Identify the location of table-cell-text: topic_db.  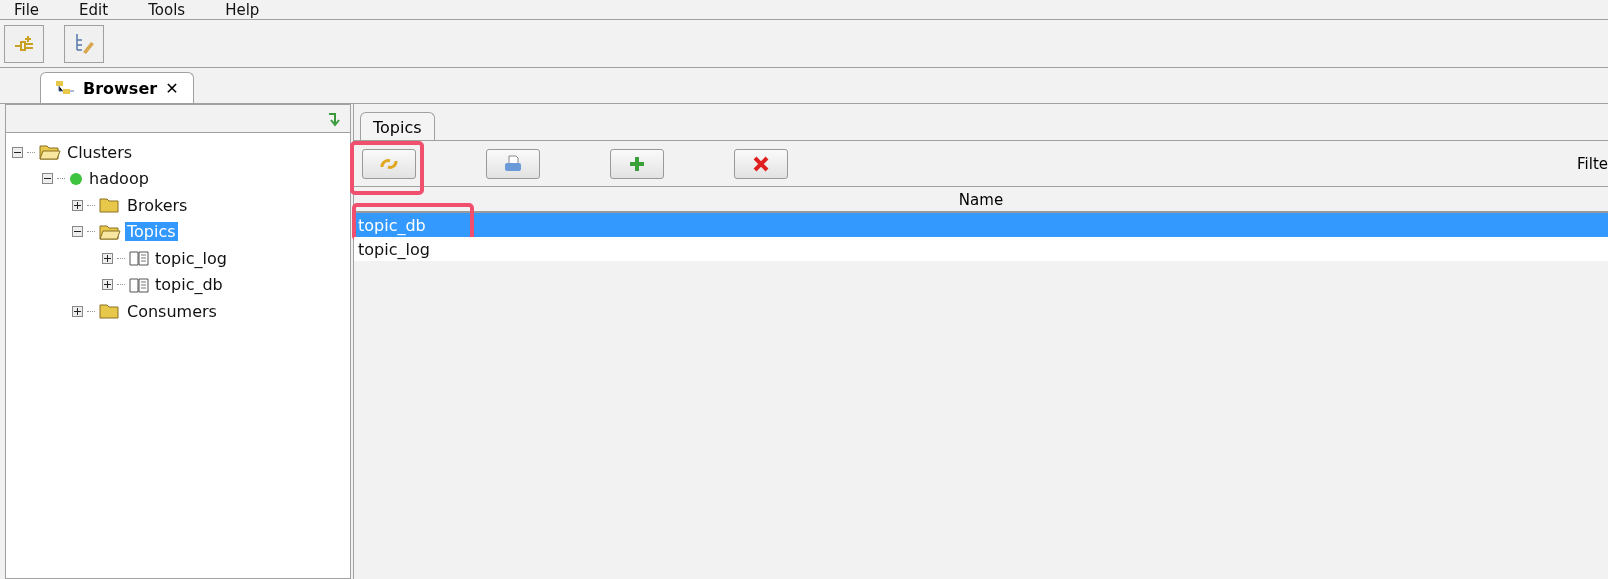
(391, 225).